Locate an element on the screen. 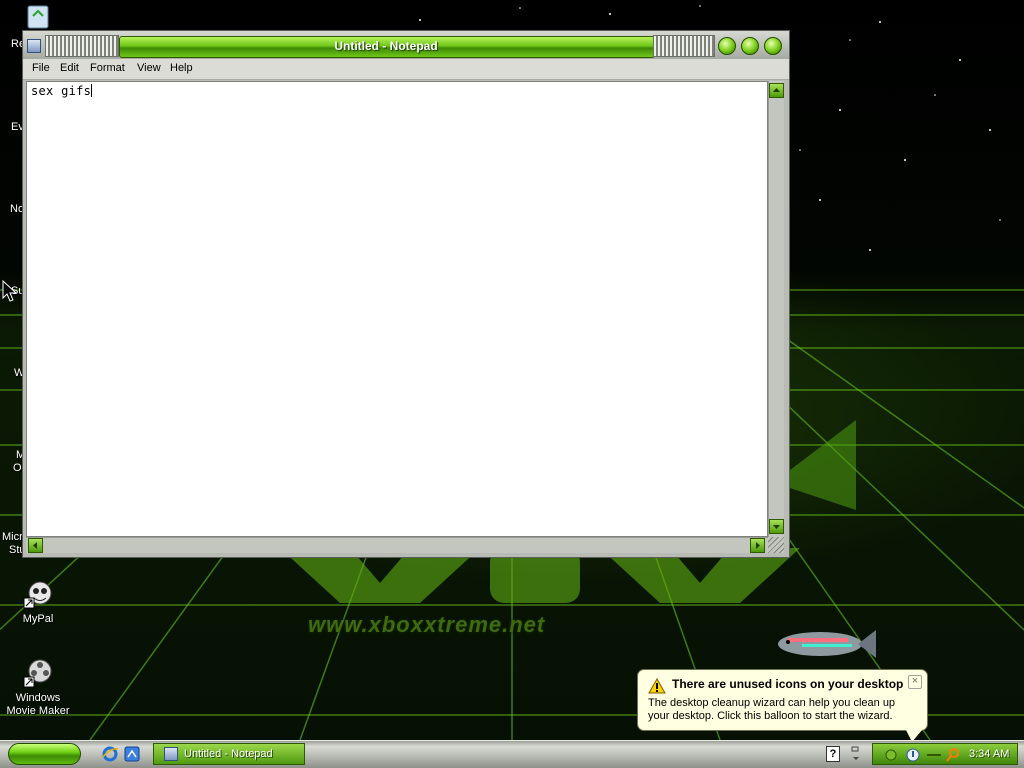 The width and height of the screenshot is (1024, 768). editor-text: sex gifs is located at coordinates (61, 91).